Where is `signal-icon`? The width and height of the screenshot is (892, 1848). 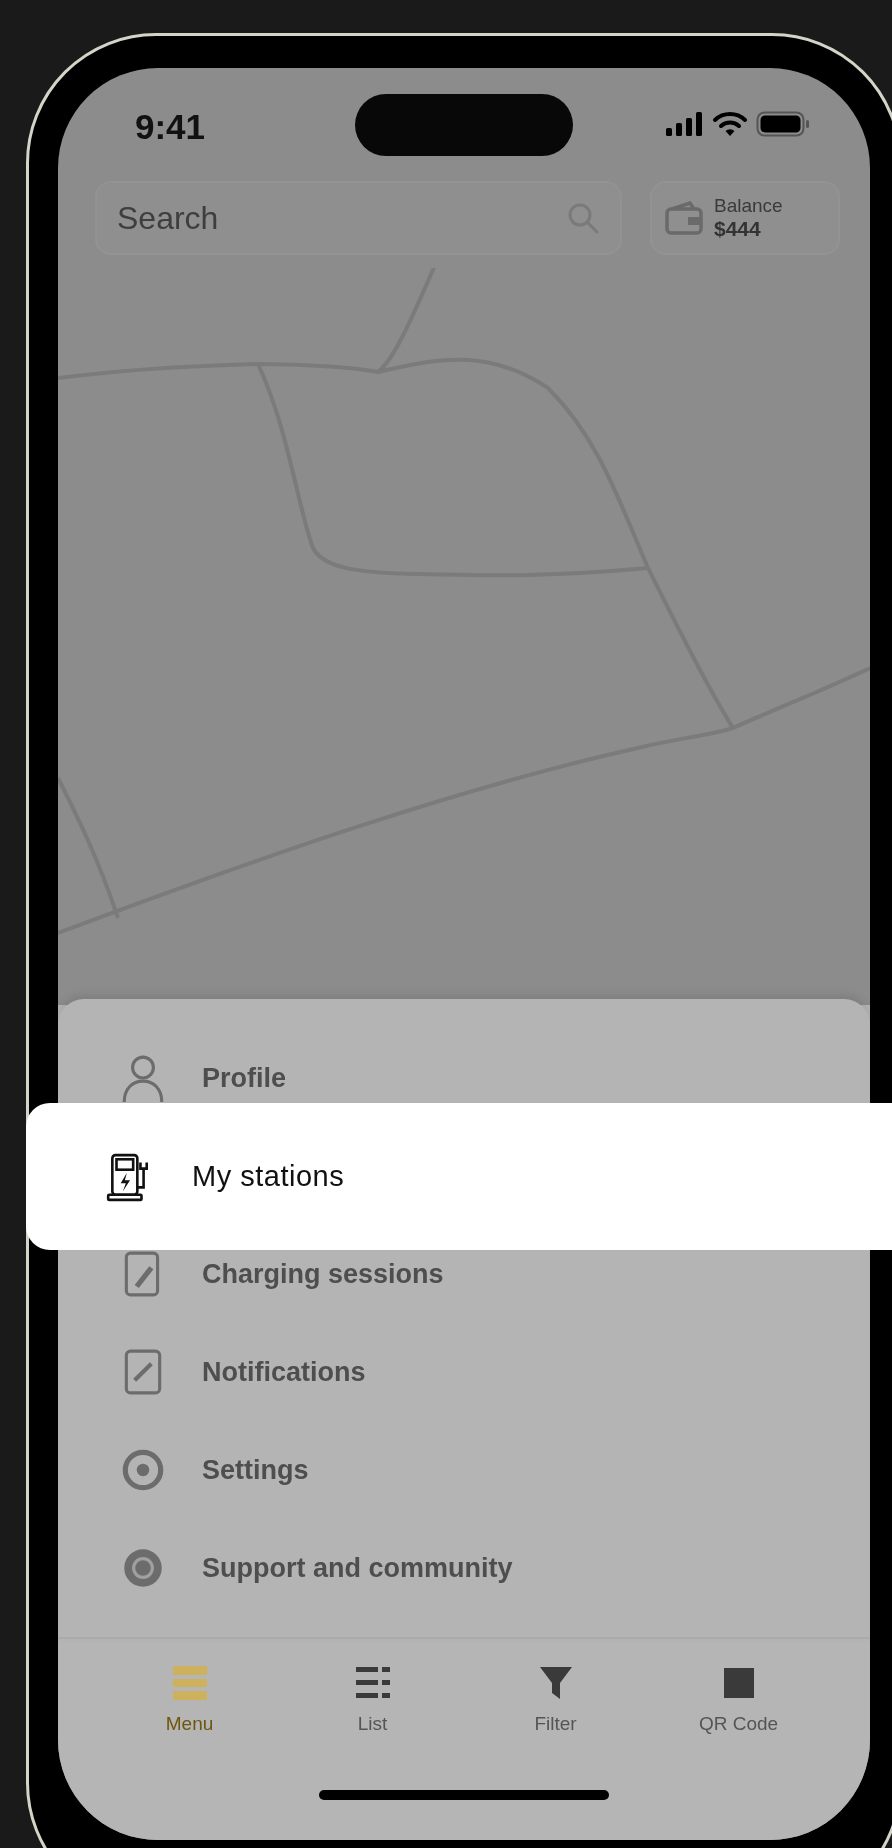
signal-icon is located at coordinates (685, 124).